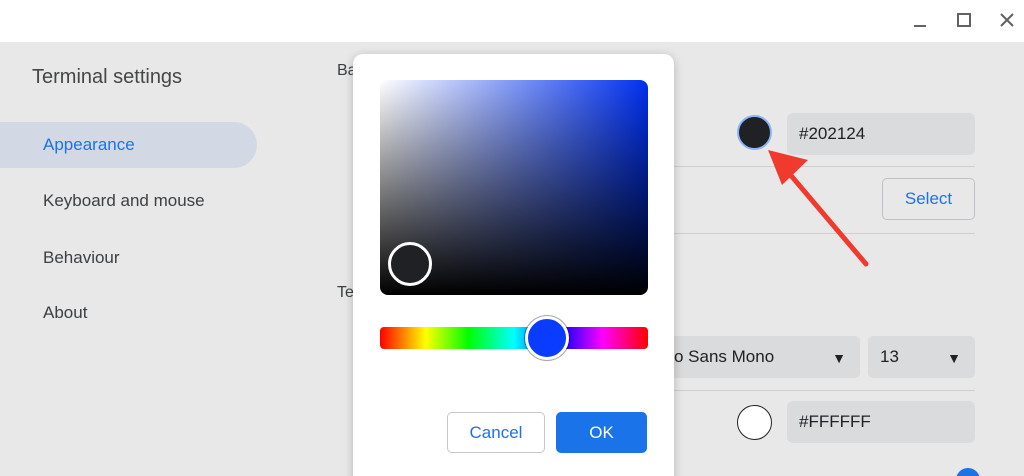  I want to click on cancel-button: Cancel, so click(496, 432).